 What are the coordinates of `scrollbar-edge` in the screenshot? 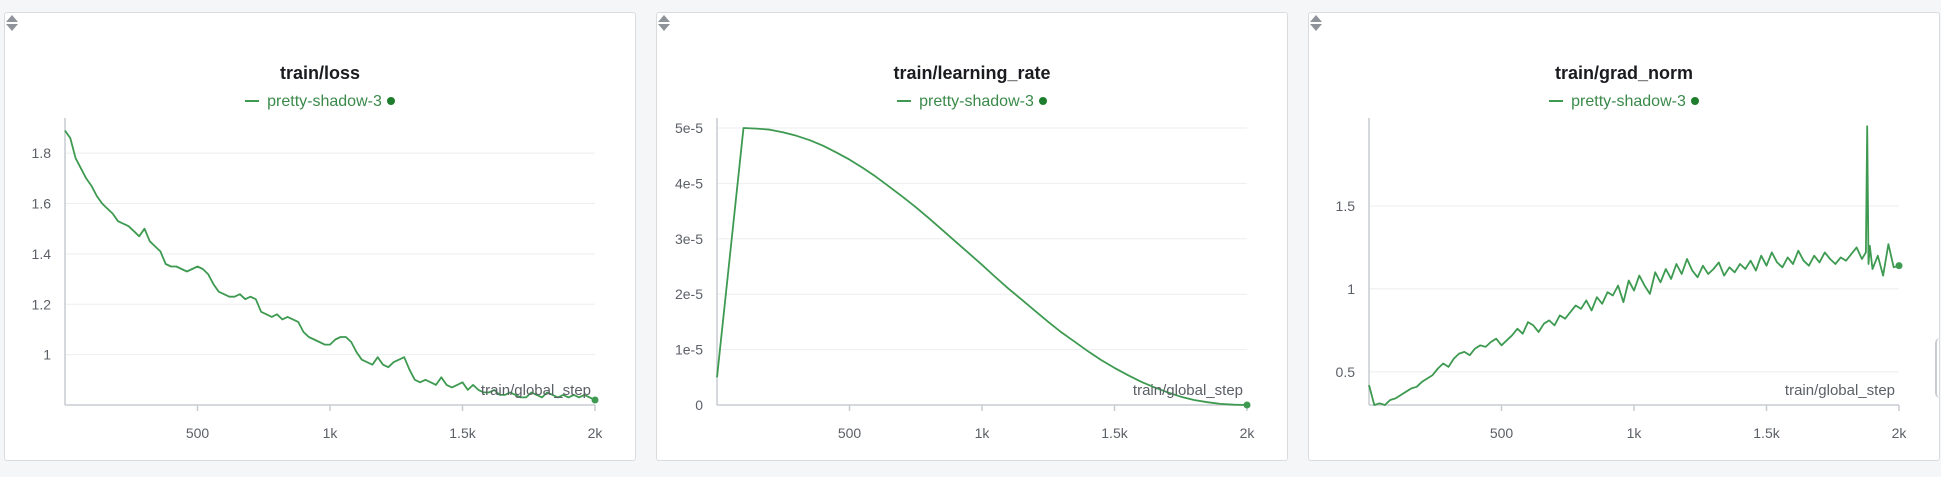 It's located at (1938, 368).